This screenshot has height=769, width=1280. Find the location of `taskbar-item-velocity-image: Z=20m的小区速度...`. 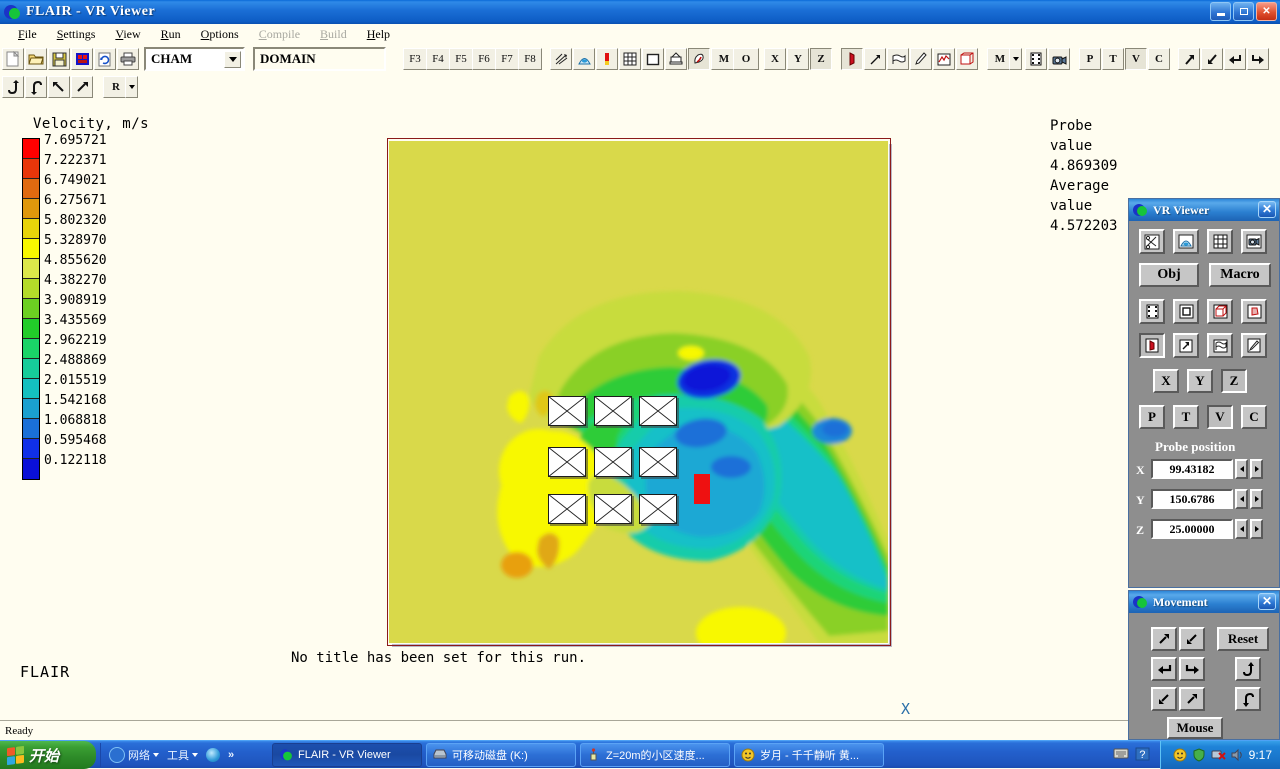

taskbar-item-velocity-image: Z=20m的小区速度... is located at coordinates (655, 755).